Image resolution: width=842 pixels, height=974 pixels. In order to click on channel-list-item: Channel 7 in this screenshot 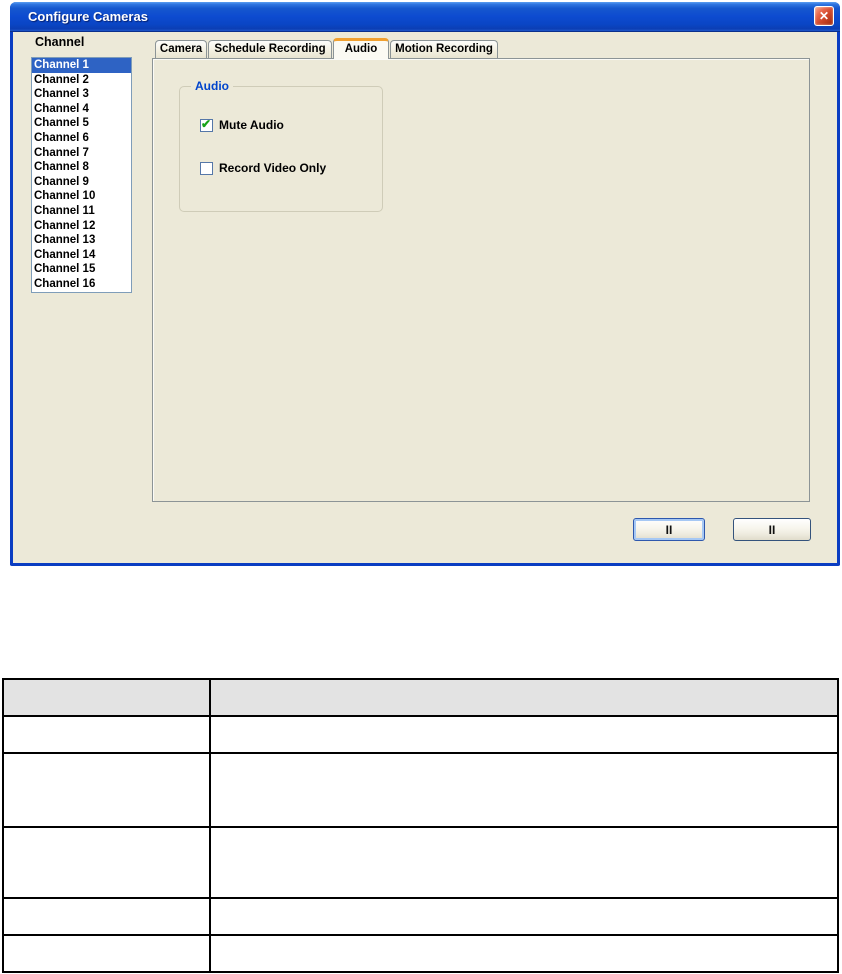, I will do `click(81, 153)`.